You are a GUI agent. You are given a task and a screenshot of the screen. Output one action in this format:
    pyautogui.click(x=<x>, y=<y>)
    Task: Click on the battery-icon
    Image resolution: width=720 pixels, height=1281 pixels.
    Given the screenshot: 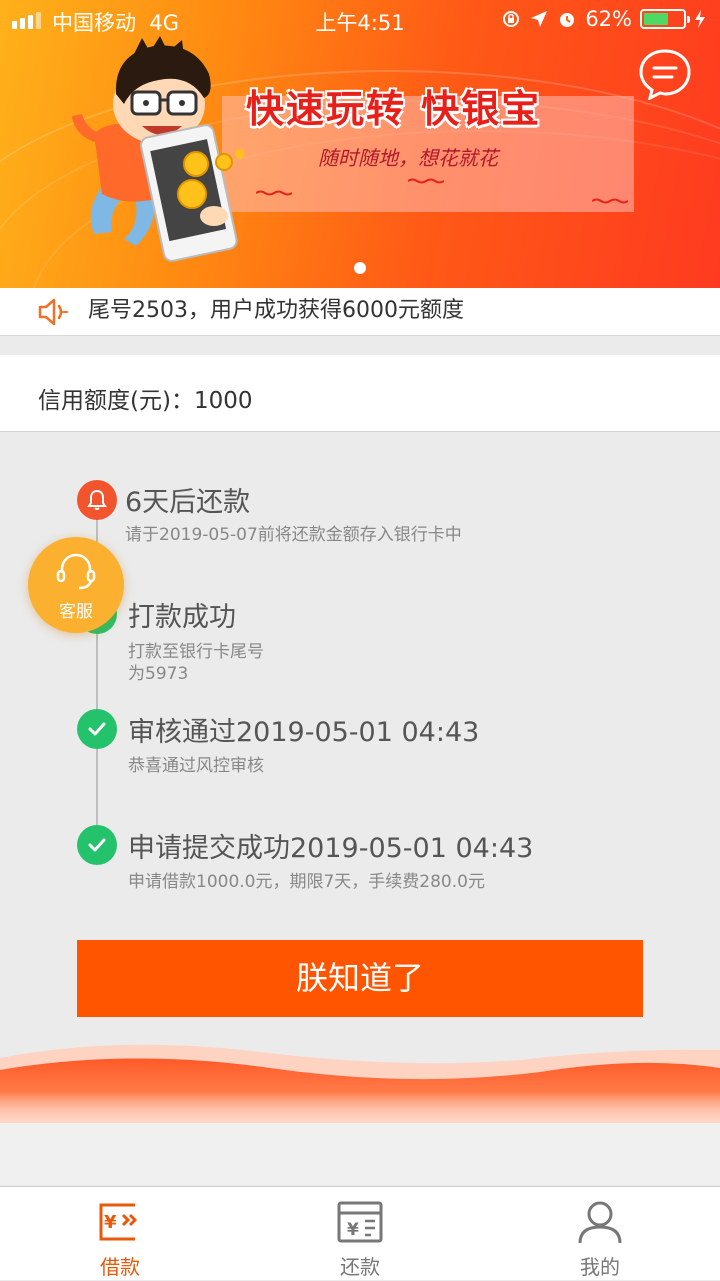 What is the action you would take?
    pyautogui.click(x=665, y=19)
    